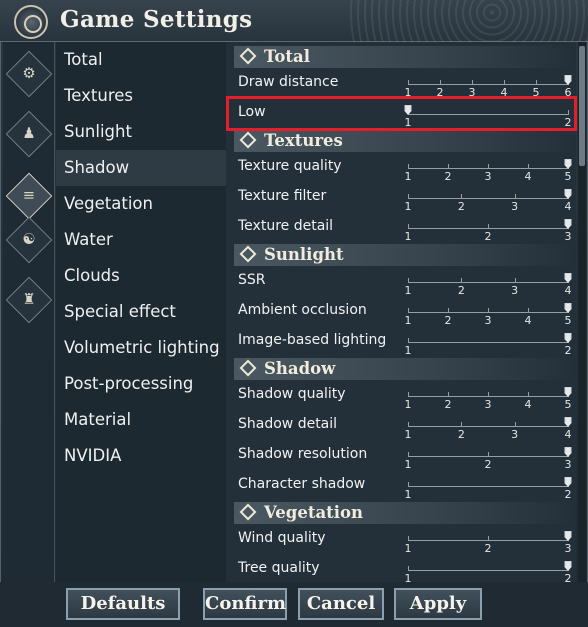  Describe the element at coordinates (141, 384) in the screenshot. I see `category-post-processing: Post-processing` at that location.